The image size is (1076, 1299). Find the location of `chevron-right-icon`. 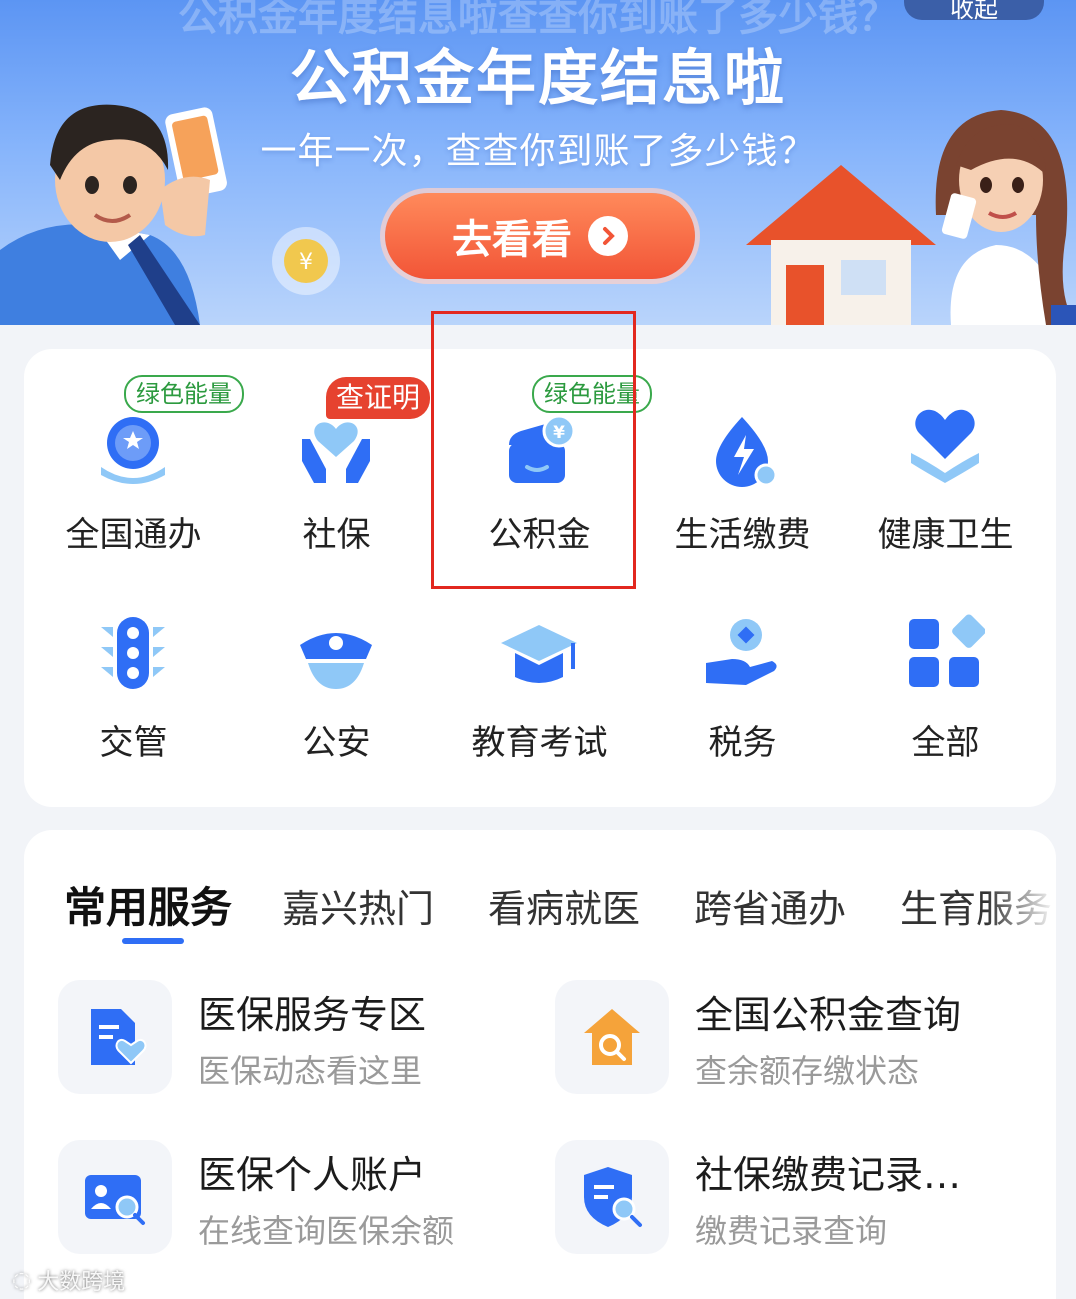

chevron-right-icon is located at coordinates (608, 236).